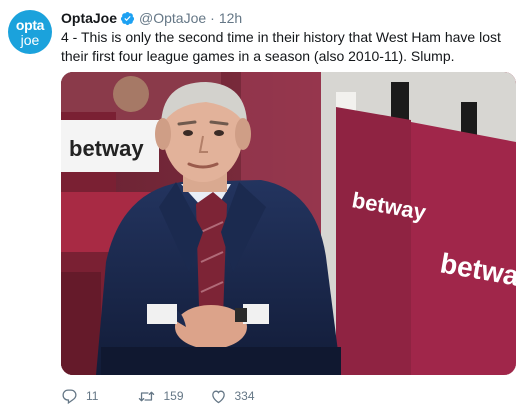 Image resolution: width=527 pixels, height=414 pixels. What do you see at coordinates (92, 396) in the screenshot?
I see `reply-count: 11` at bounding box center [92, 396].